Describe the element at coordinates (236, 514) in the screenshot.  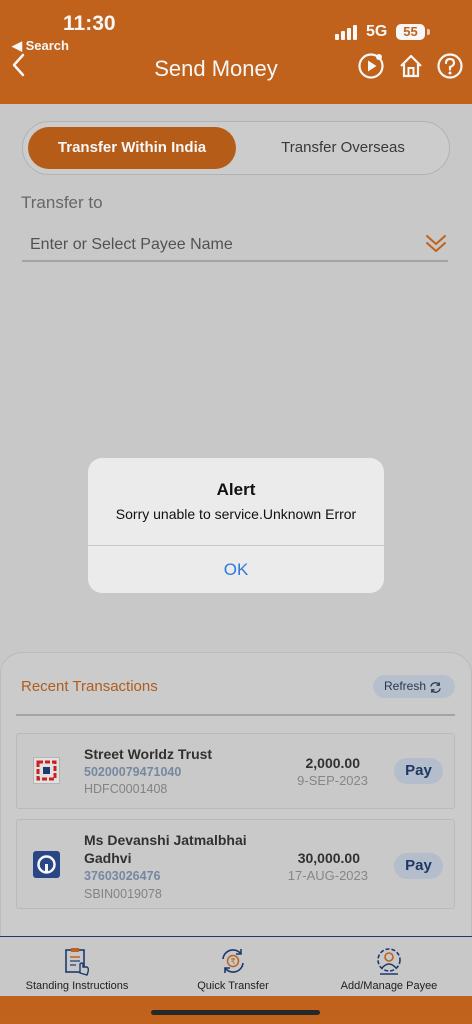
I see `alert-message: Sorry unable to service.Unknown Error` at that location.